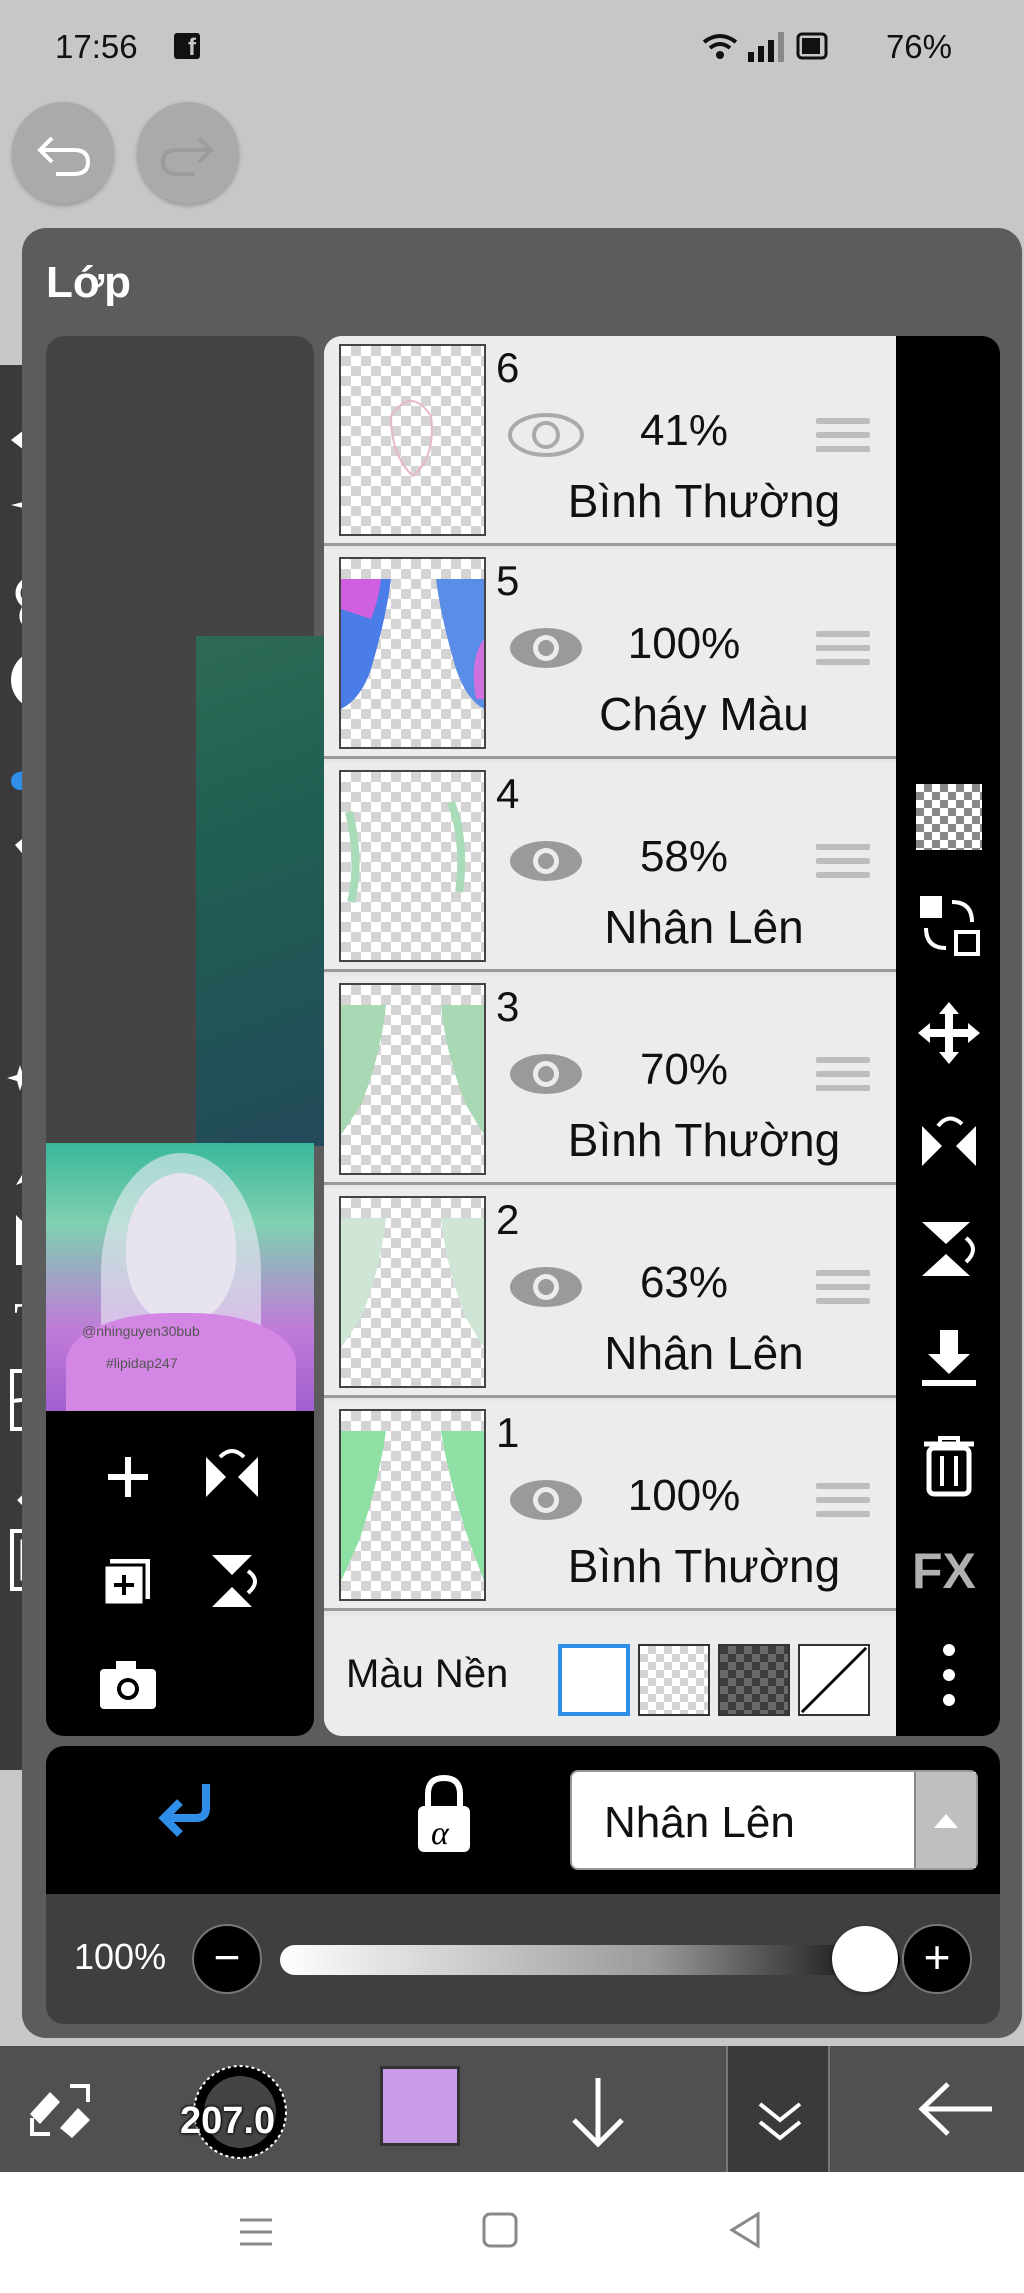  What do you see at coordinates (949, 925) in the screenshot?
I see `swap-layers-icon` at bounding box center [949, 925].